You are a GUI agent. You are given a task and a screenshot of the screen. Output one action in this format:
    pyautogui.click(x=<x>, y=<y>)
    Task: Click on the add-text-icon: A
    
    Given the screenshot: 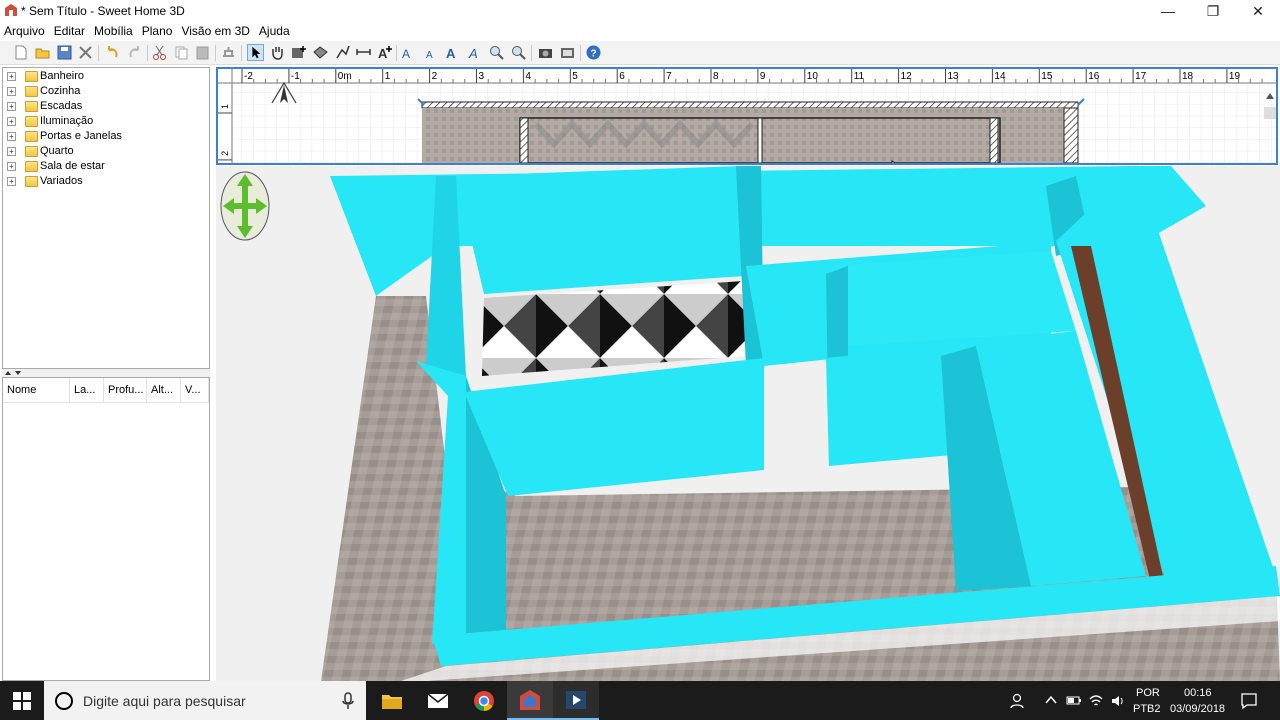 What is the action you would take?
    pyautogui.click(x=384, y=52)
    